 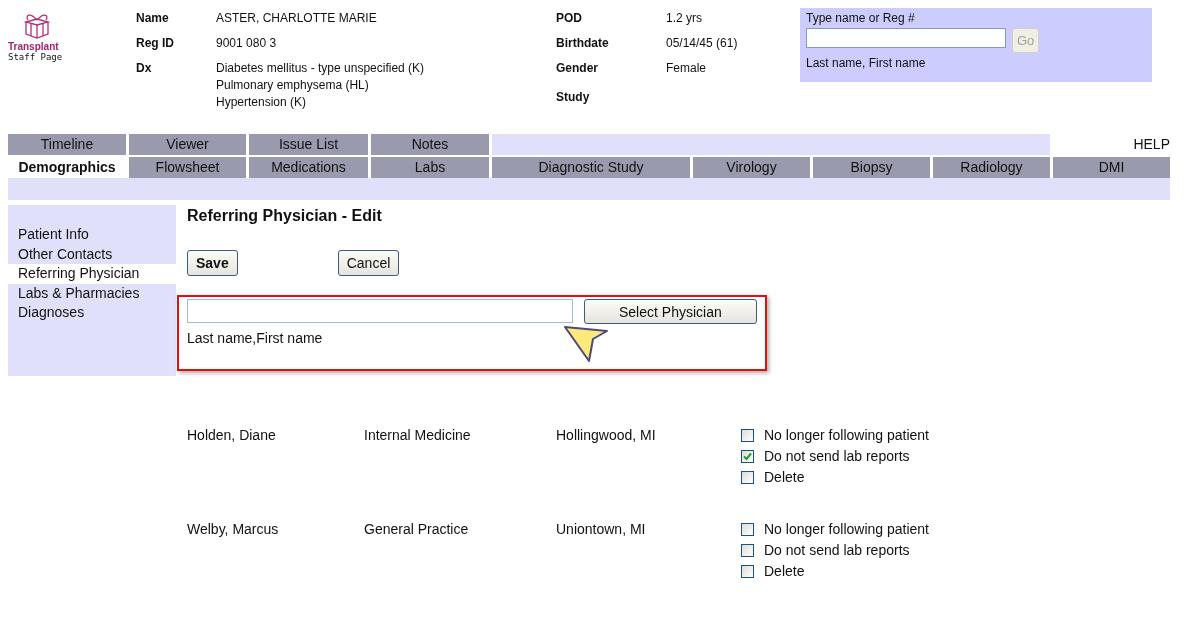 What do you see at coordinates (153, 18) in the screenshot?
I see `field-label: Name` at bounding box center [153, 18].